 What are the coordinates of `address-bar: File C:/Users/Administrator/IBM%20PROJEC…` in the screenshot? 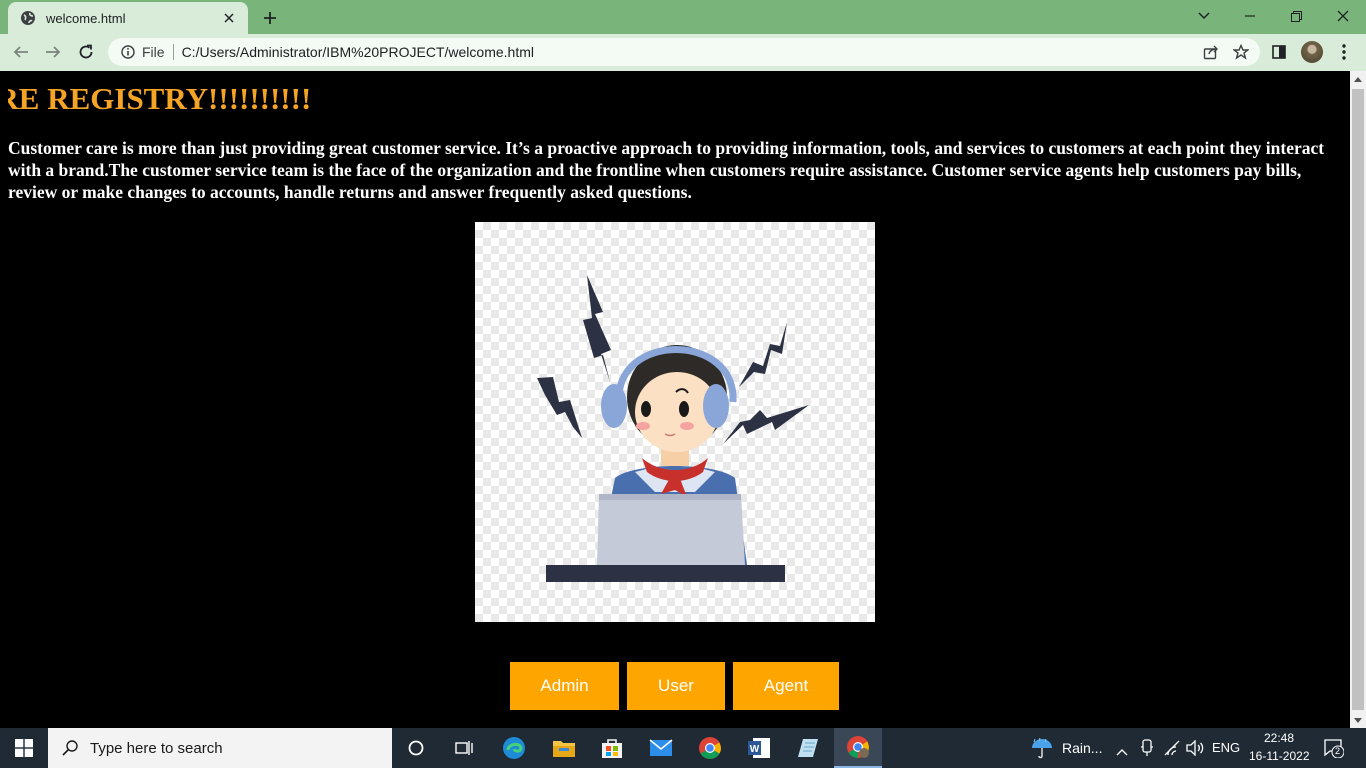 It's located at (684, 52).